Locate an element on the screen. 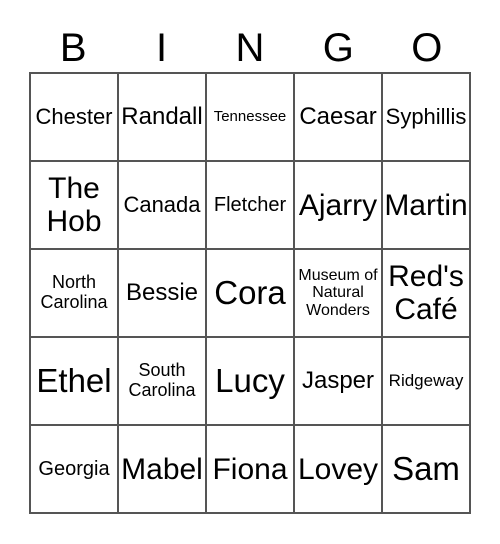  bingo-cell: Fiona is located at coordinates (250, 469).